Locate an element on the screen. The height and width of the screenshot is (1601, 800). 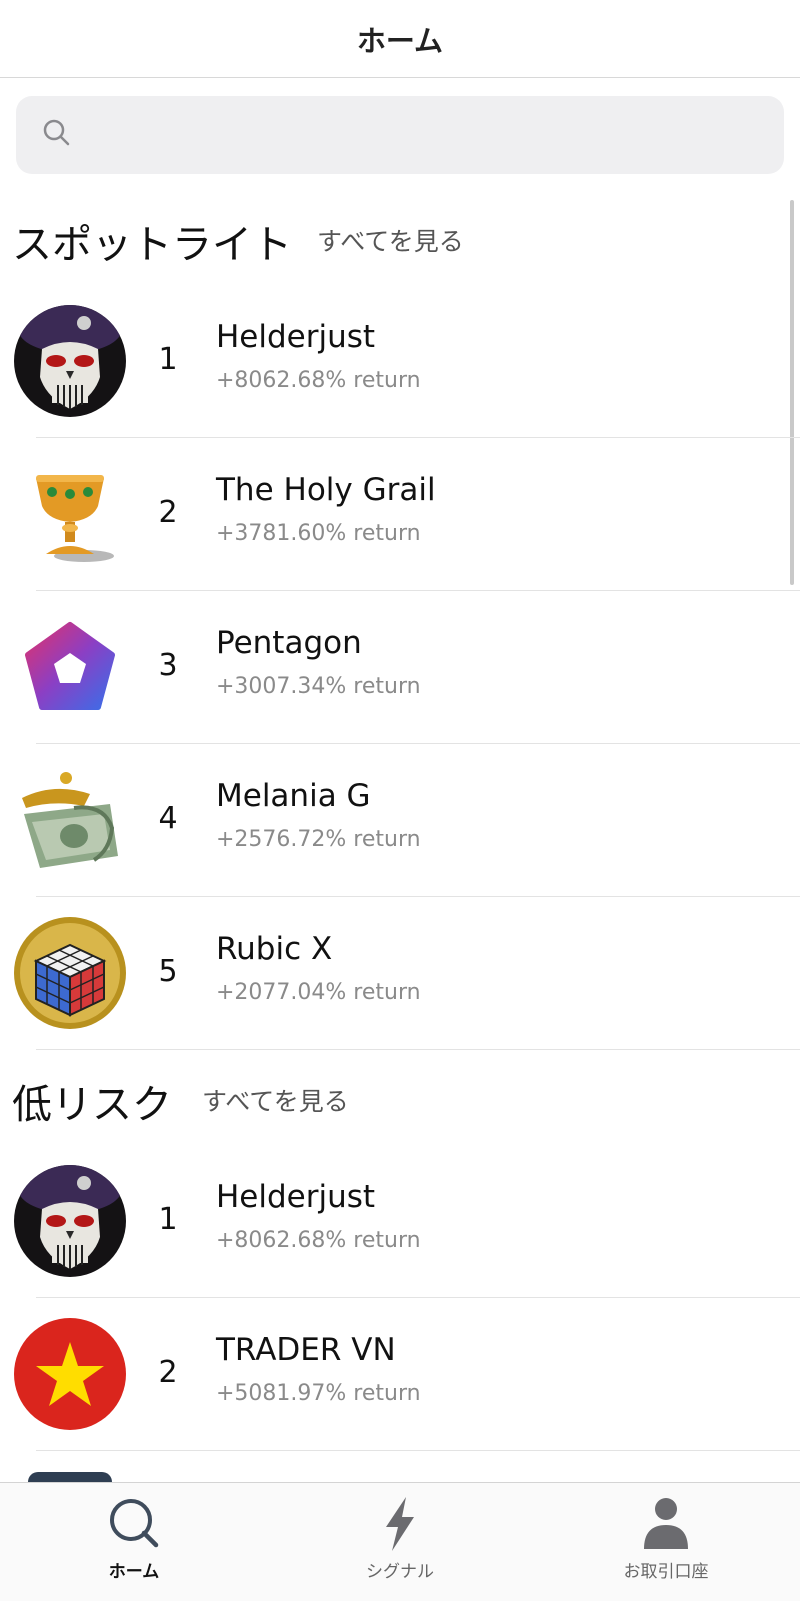
rubiks-cube-avatar is located at coordinates (70, 973).